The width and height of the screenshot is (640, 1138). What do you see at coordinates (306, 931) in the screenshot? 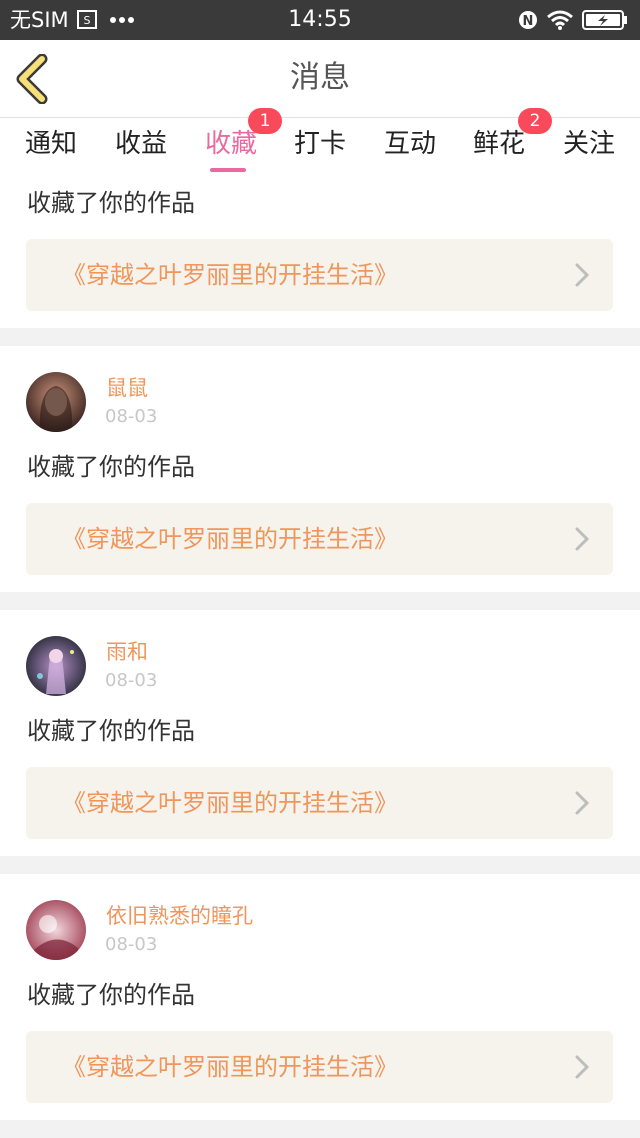
I see `user-row: 依旧熟悉的瞳孔 08-03` at bounding box center [306, 931].